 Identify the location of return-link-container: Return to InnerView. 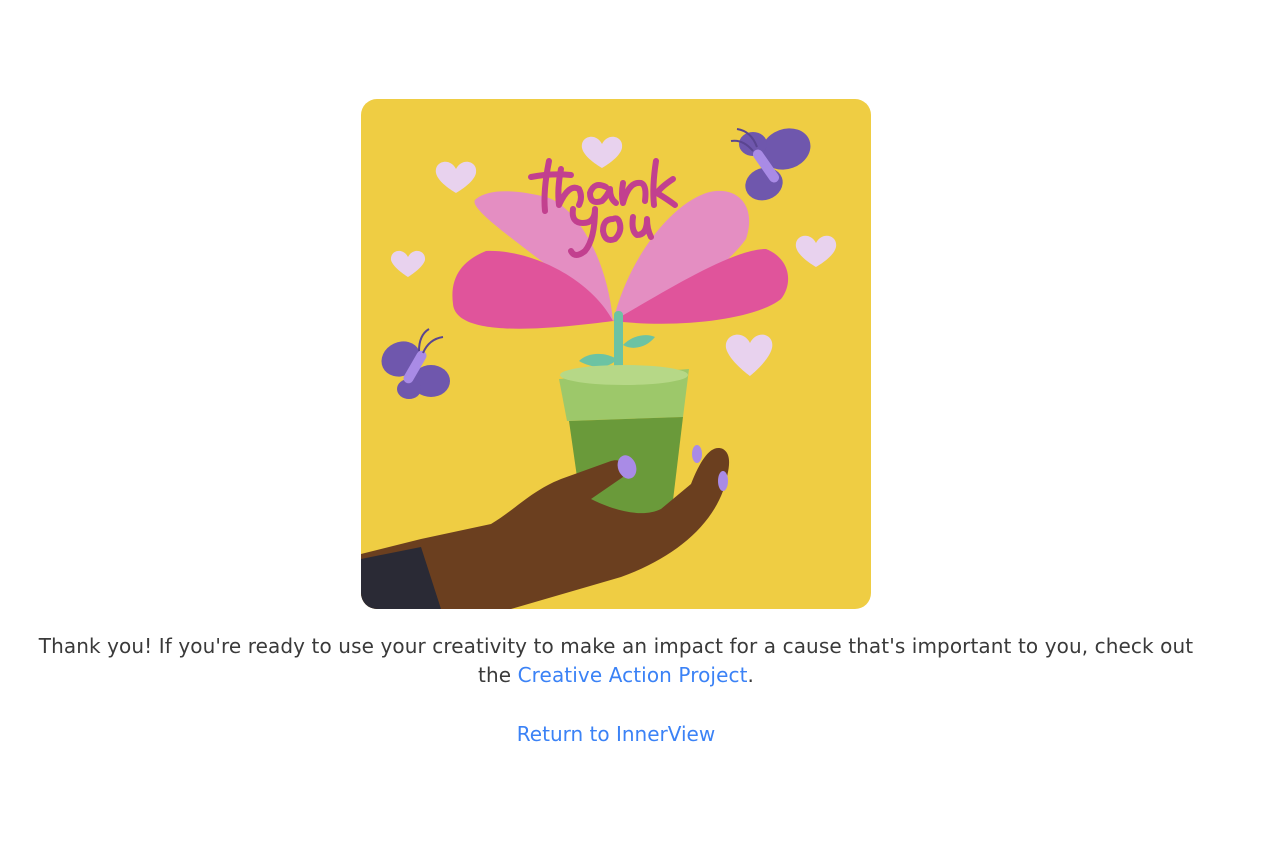
(616, 734).